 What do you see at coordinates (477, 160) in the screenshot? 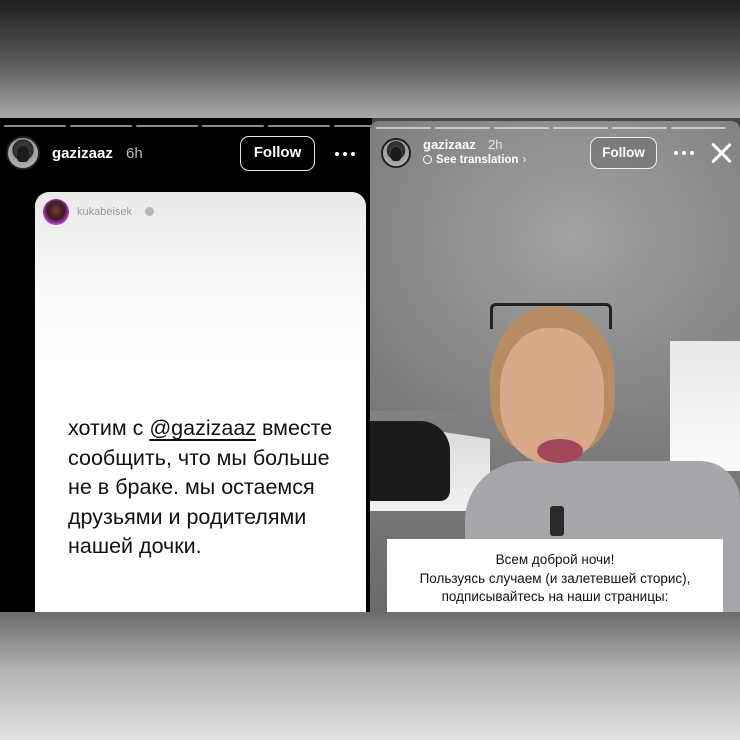
I see `see-translation-label: See translation` at bounding box center [477, 160].